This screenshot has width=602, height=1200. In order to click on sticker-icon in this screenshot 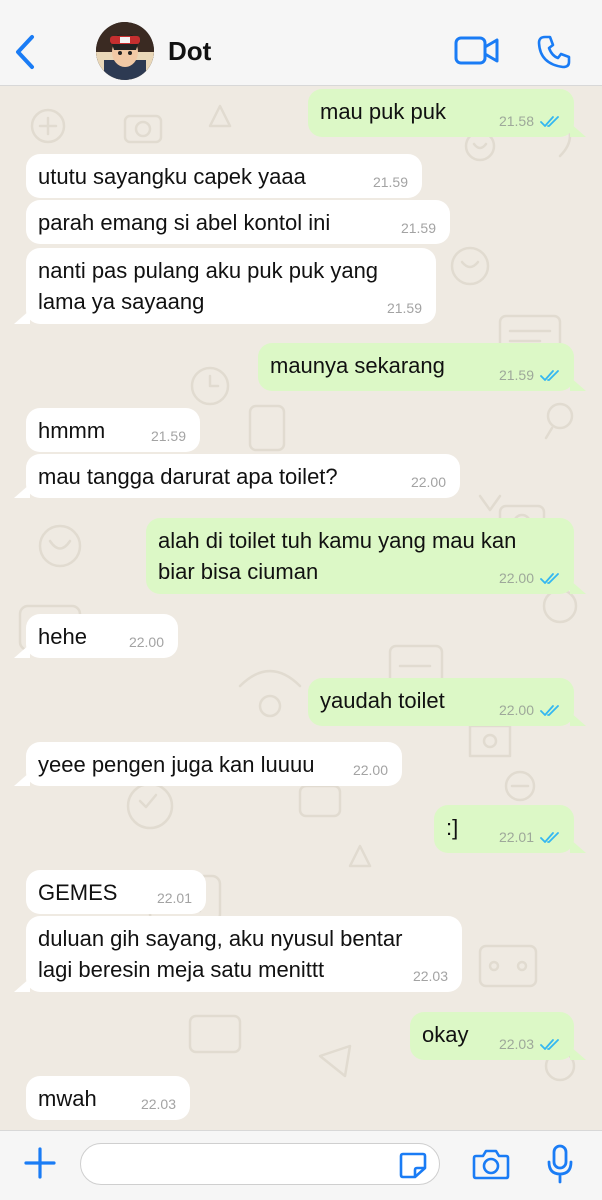, I will do `click(413, 1165)`.